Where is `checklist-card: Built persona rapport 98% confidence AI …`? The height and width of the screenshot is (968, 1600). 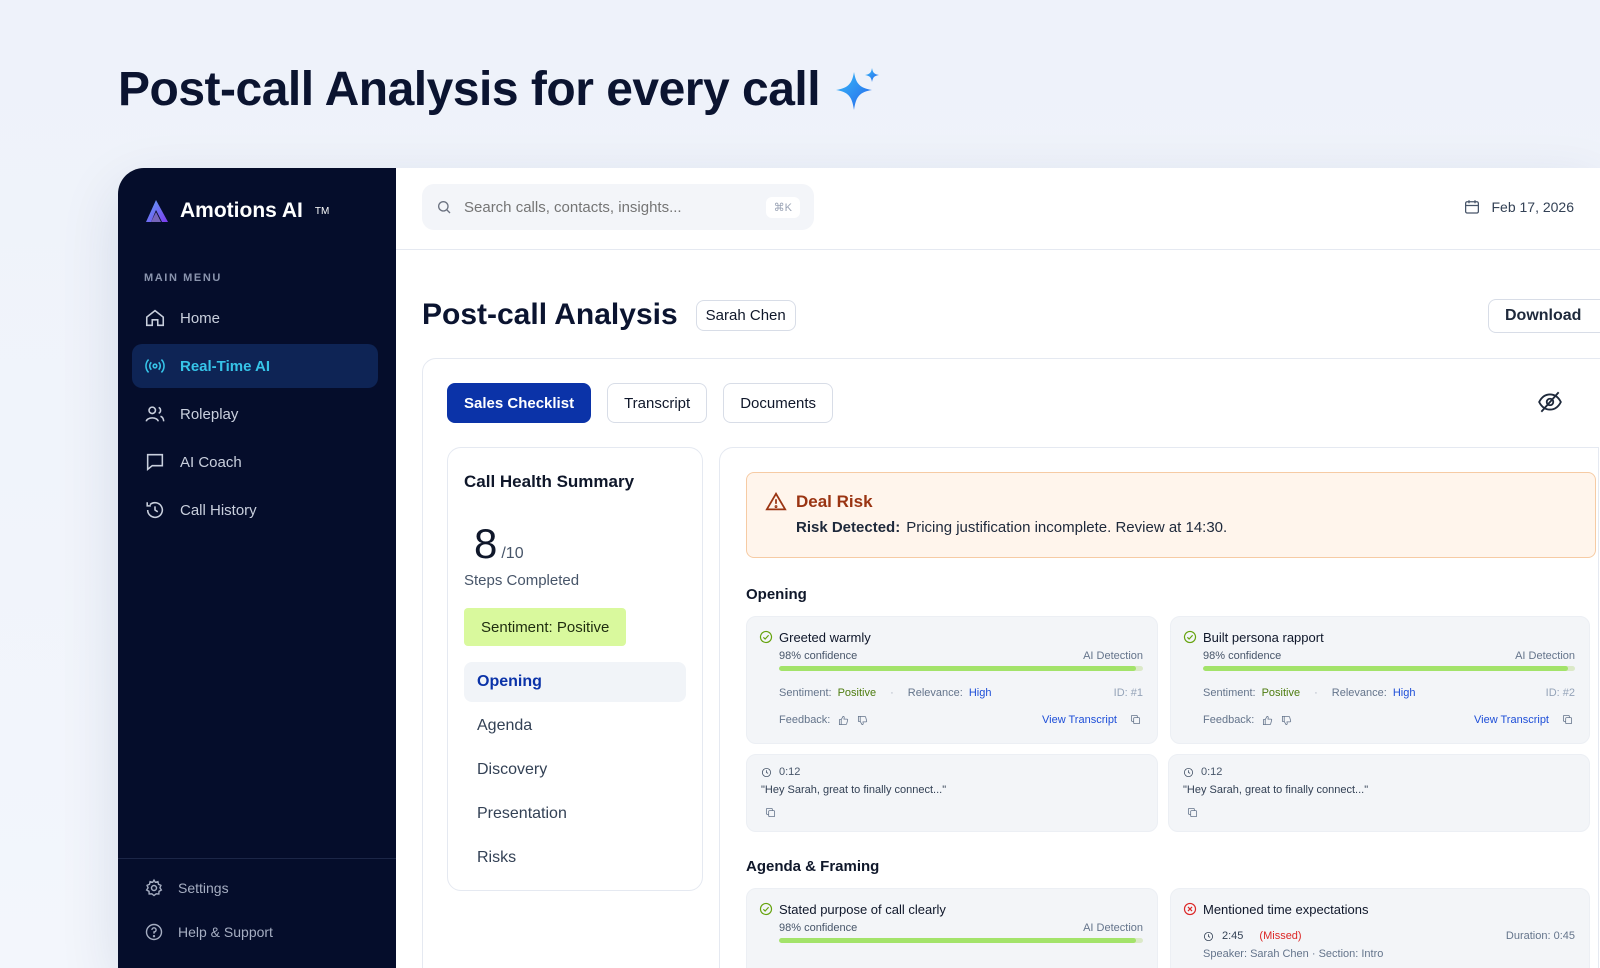 checklist-card: Built persona rapport 98% confidence AI … is located at coordinates (1380, 680).